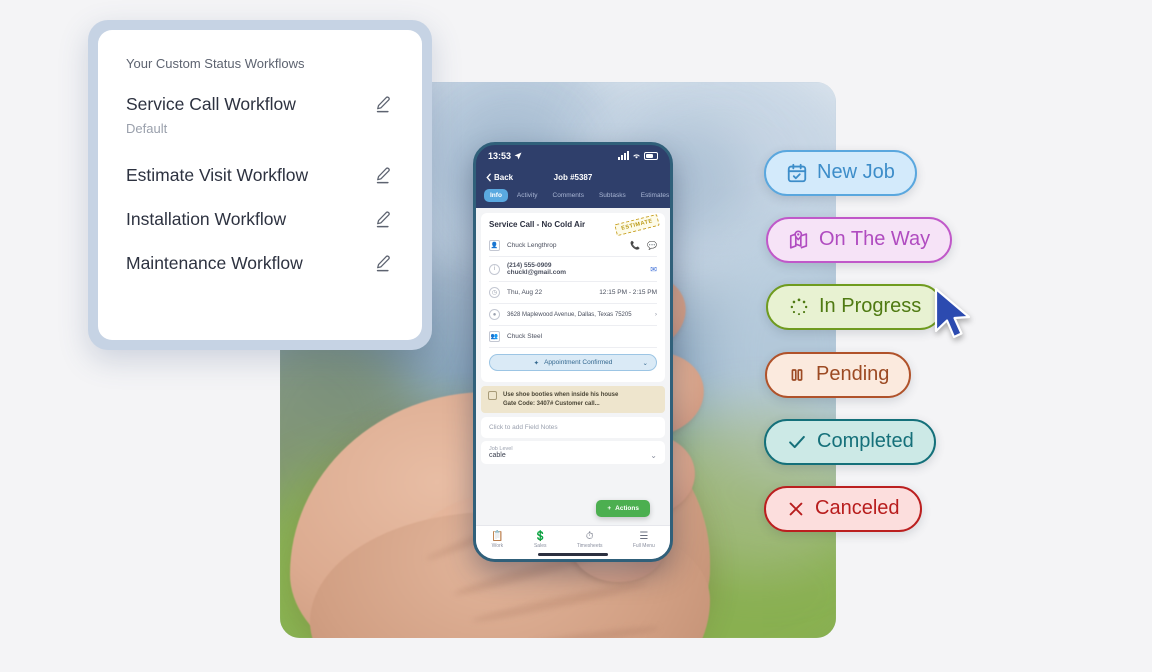 This screenshot has width=1152, height=672. I want to click on tab-comments: Comments, so click(568, 195).